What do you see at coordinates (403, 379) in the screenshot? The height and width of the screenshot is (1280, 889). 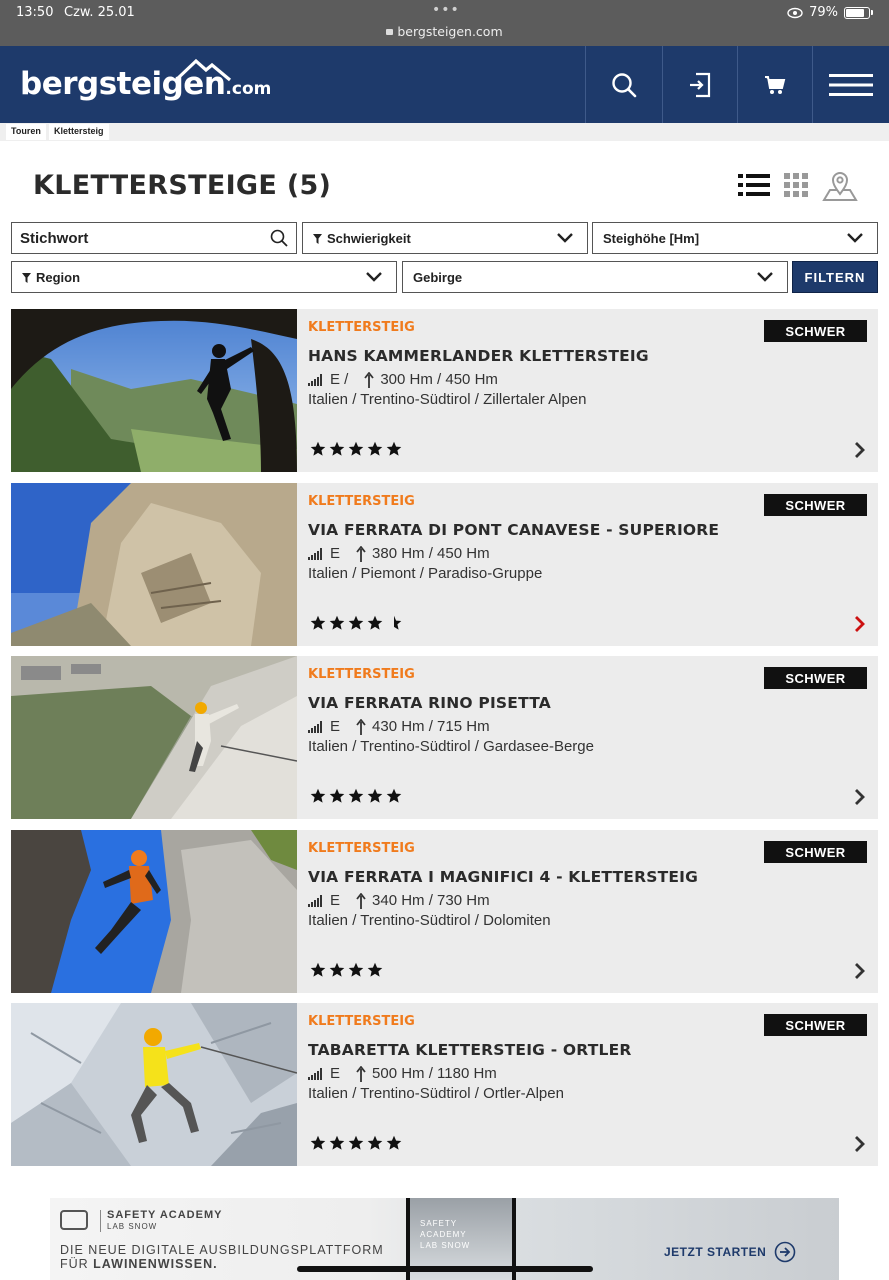 I see `tour-meta: E / 300 Hm / 450 Hm` at bounding box center [403, 379].